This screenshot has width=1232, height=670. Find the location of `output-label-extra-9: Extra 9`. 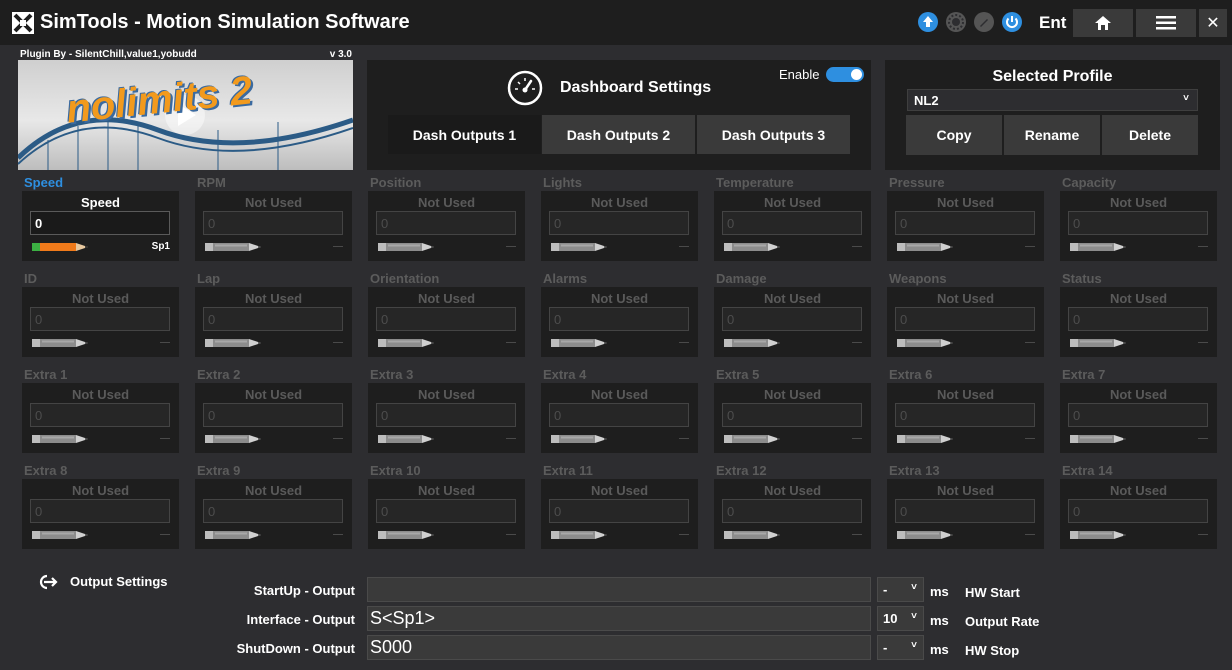

output-label-extra-9: Extra 9 is located at coordinates (219, 470).